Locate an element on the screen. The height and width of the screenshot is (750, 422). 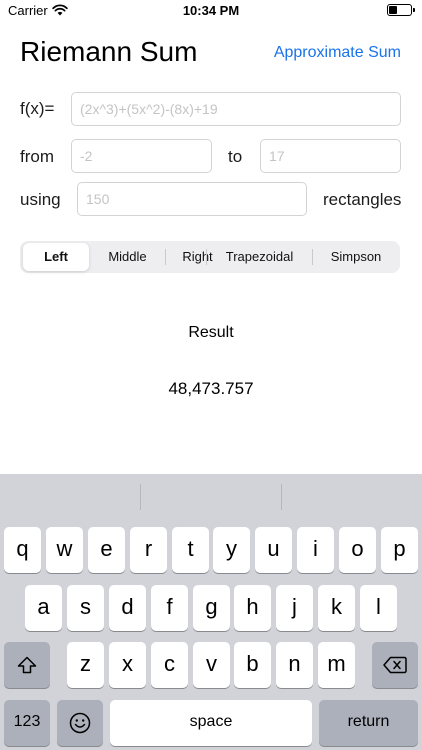
key-a: a is located at coordinates (43, 608).